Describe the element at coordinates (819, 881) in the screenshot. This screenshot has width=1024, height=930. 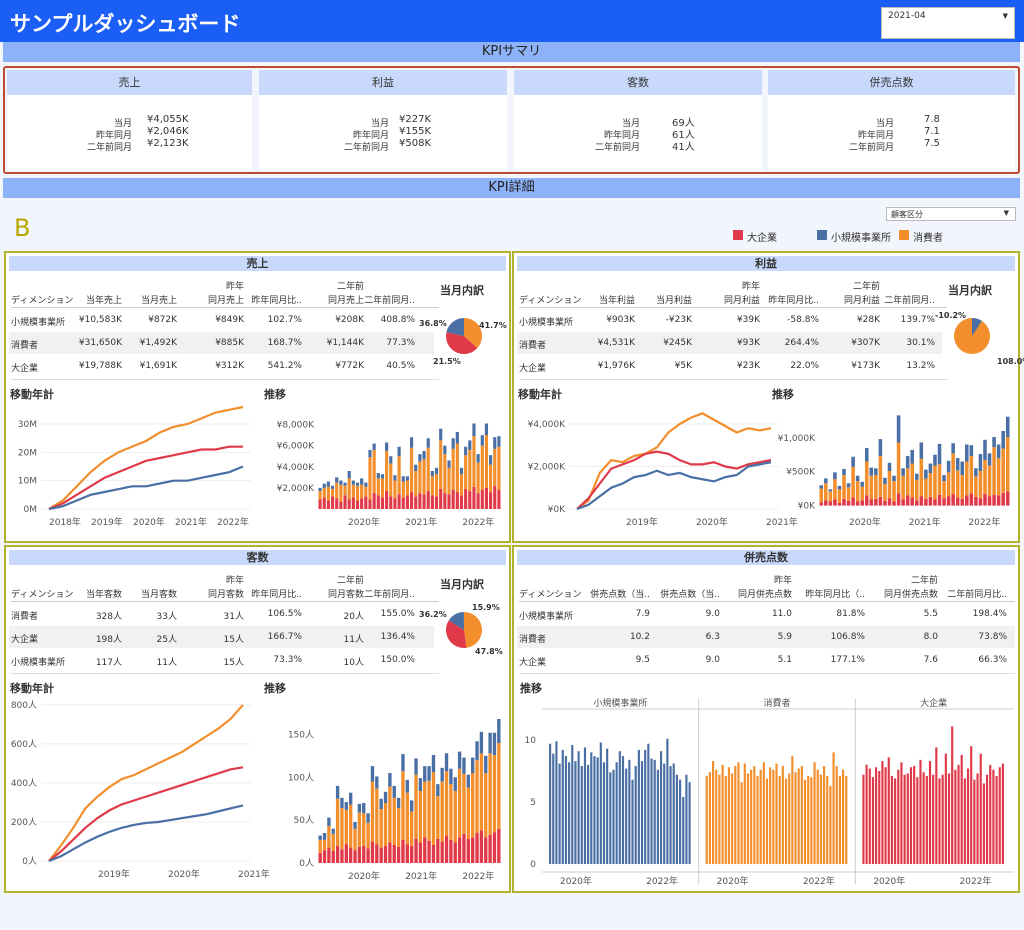
I see `x-tick-label: 2022年` at that location.